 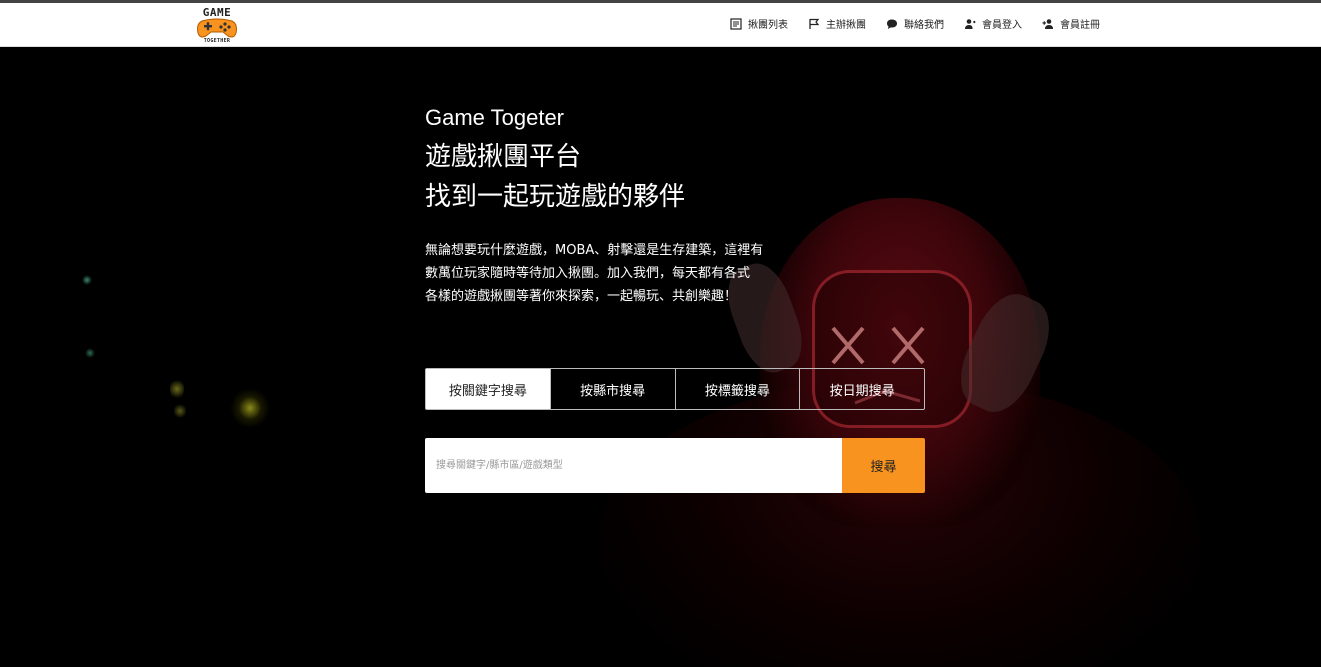 I want to click on nav-item-group-list: 揪團列表, so click(x=759, y=23).